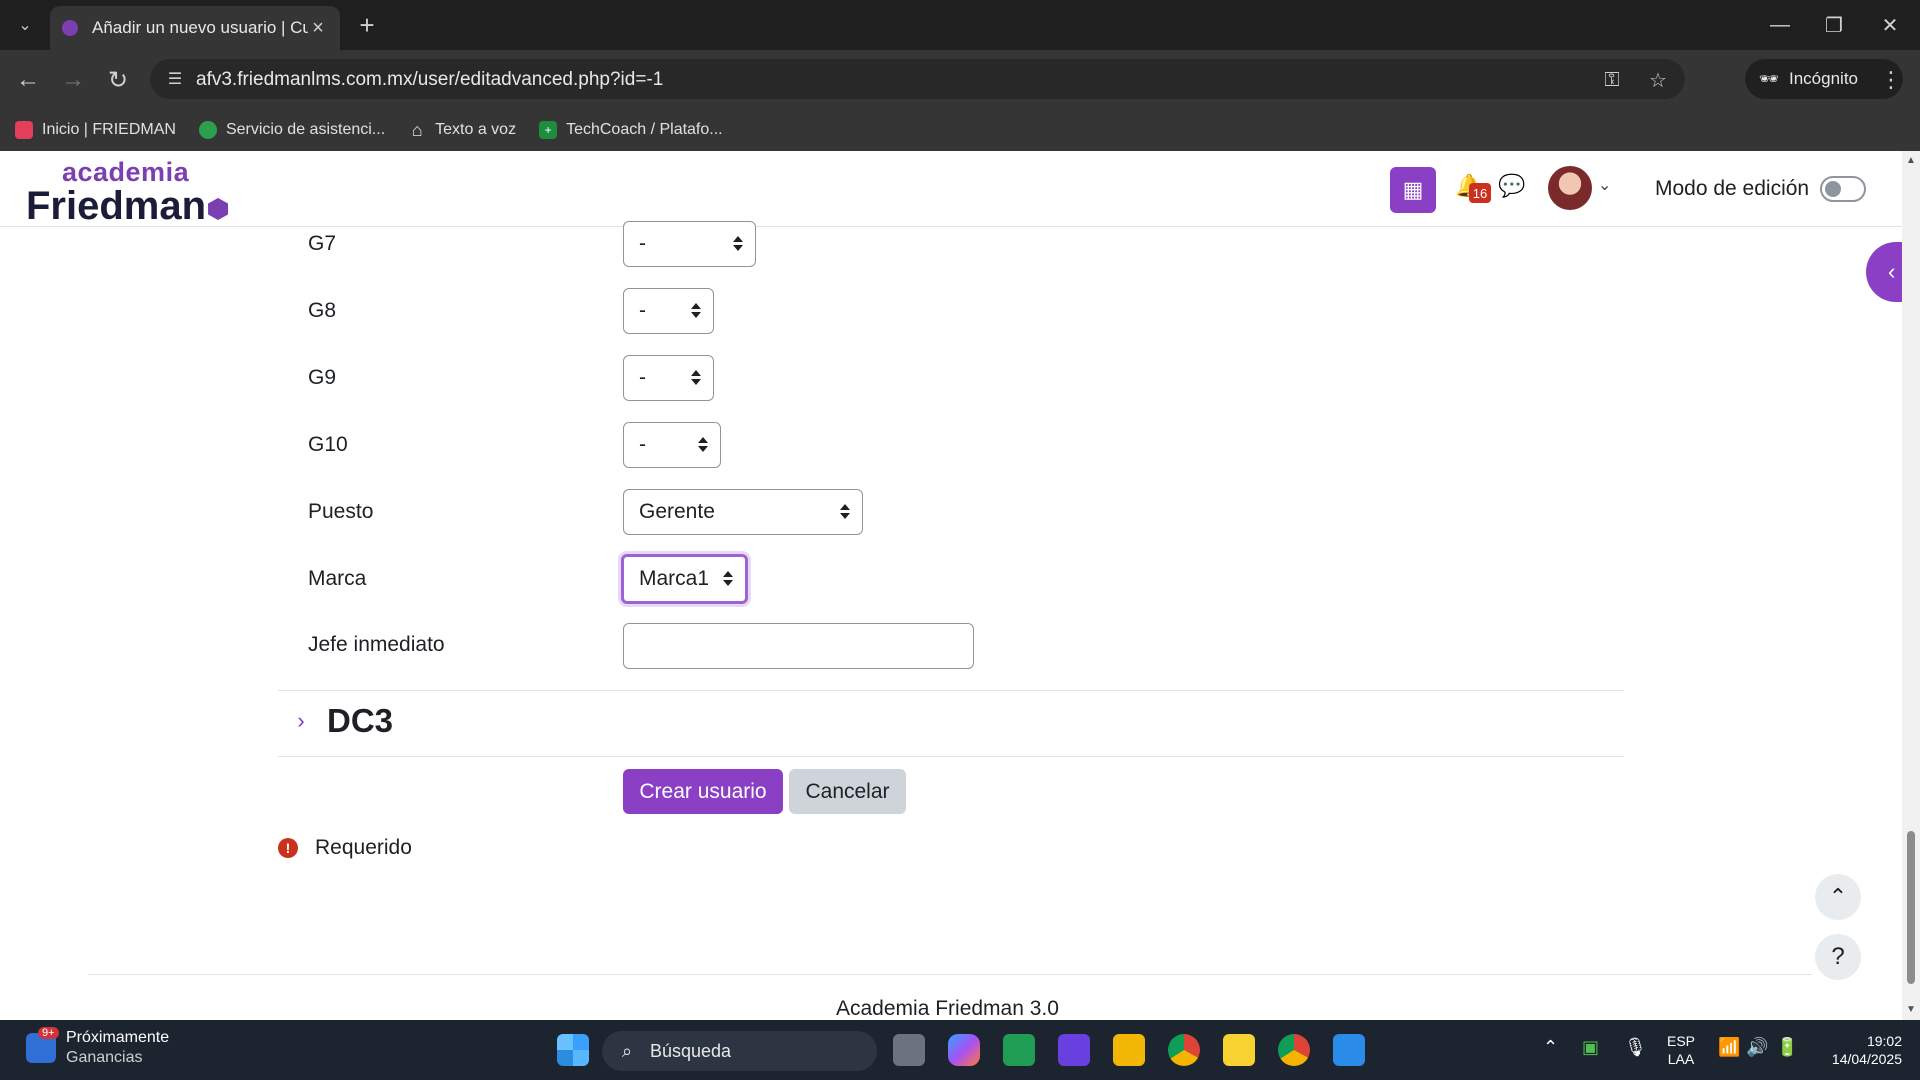  What do you see at coordinates (1681, 1050) in the screenshot?
I see `input-language-indicator: ESP LAA` at bounding box center [1681, 1050].